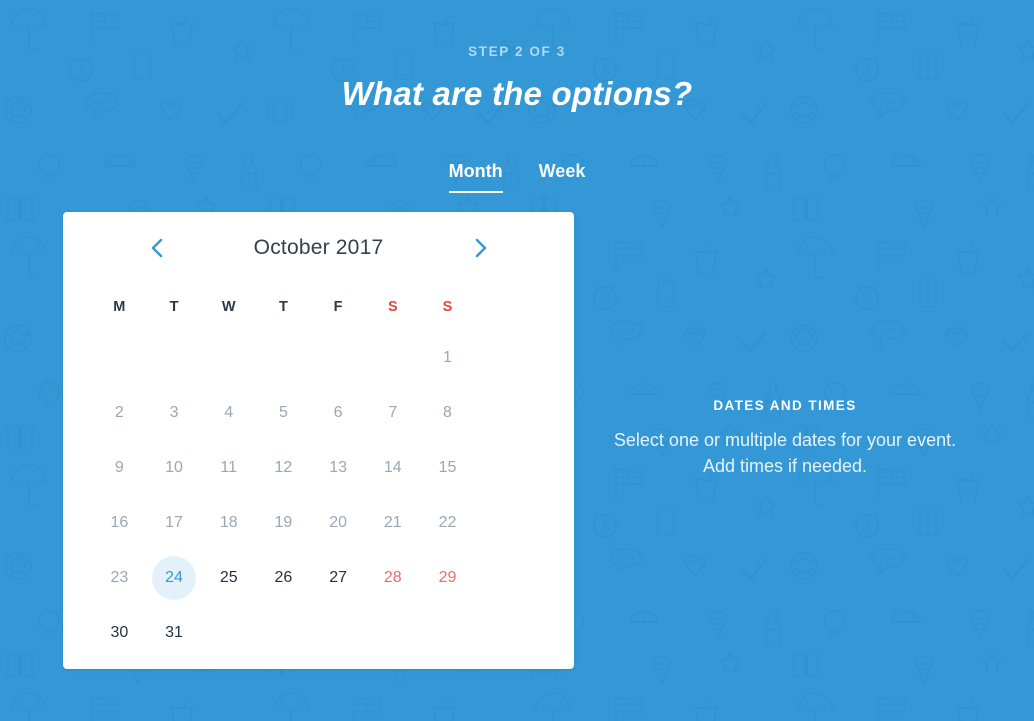 This screenshot has height=721, width=1034. I want to click on calendar-day: 9, so click(119, 467).